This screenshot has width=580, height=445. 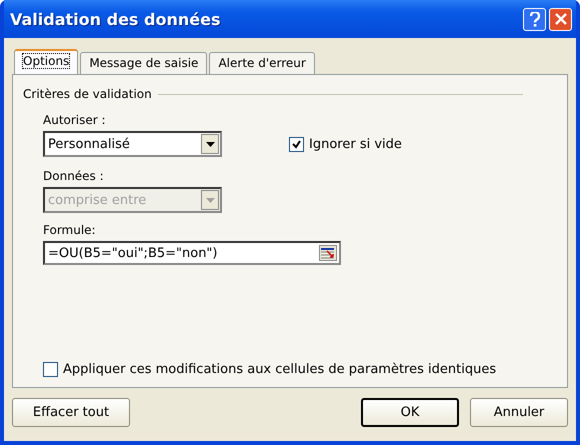 What do you see at coordinates (519, 412) in the screenshot?
I see `dialog-button: Annuler` at bounding box center [519, 412].